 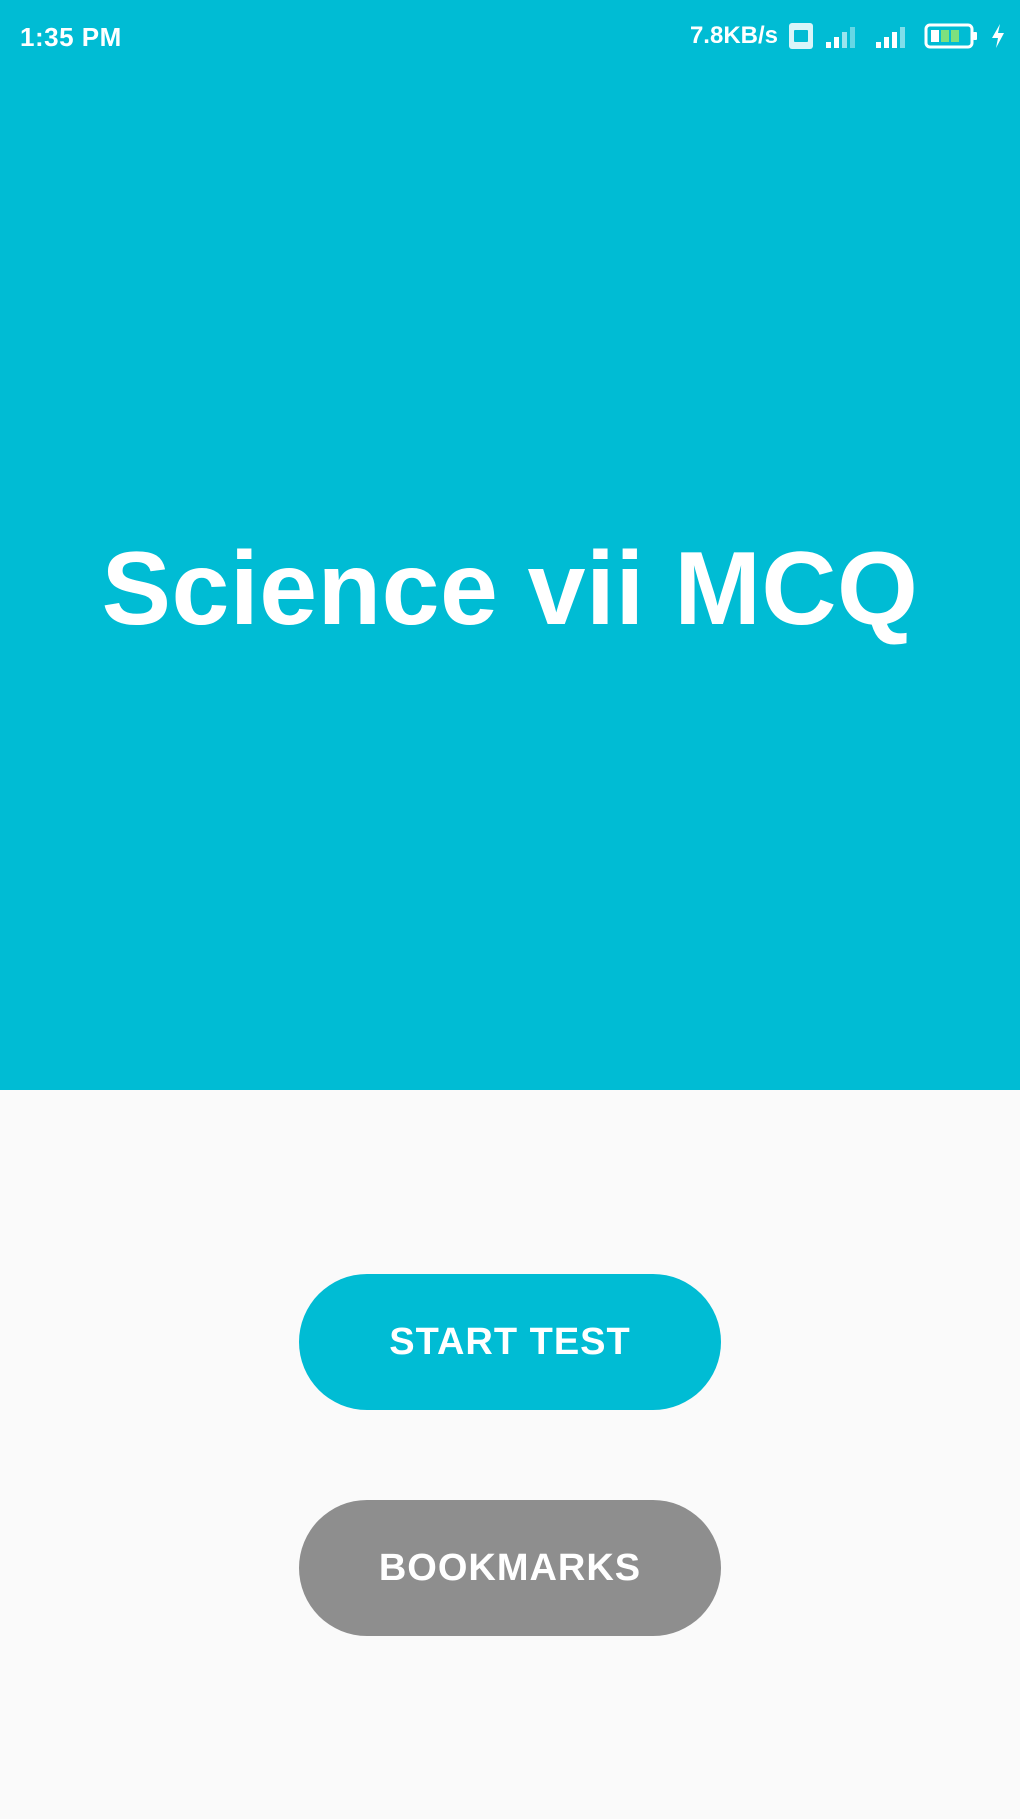 I want to click on status-icons: 7.8KB/s, so click(x=848, y=36).